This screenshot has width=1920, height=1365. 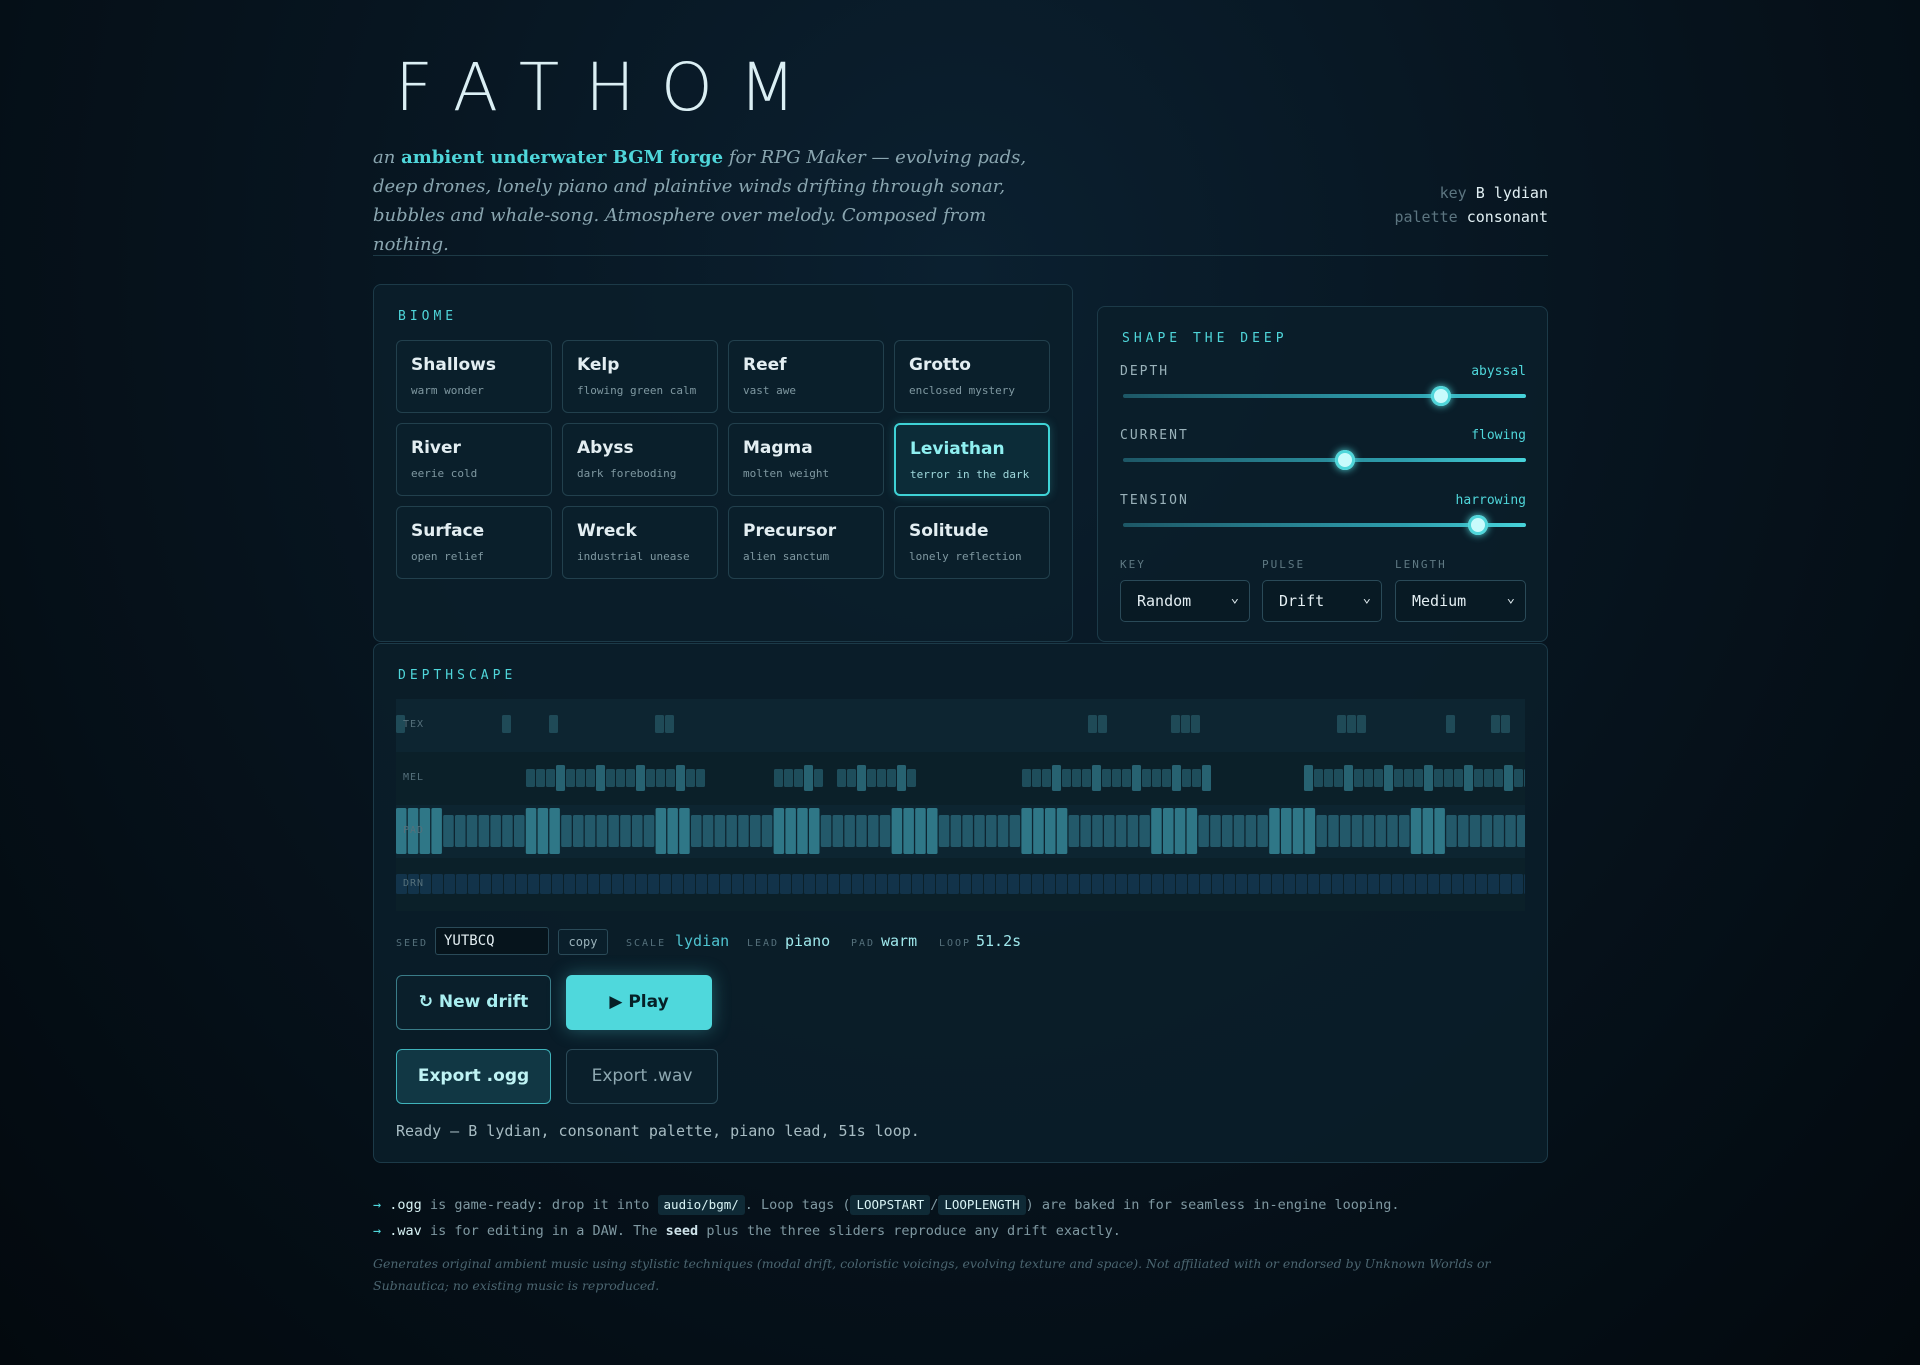 What do you see at coordinates (457, 675) in the screenshot?
I see `depthscape-label: DEPTHSCAPE` at bounding box center [457, 675].